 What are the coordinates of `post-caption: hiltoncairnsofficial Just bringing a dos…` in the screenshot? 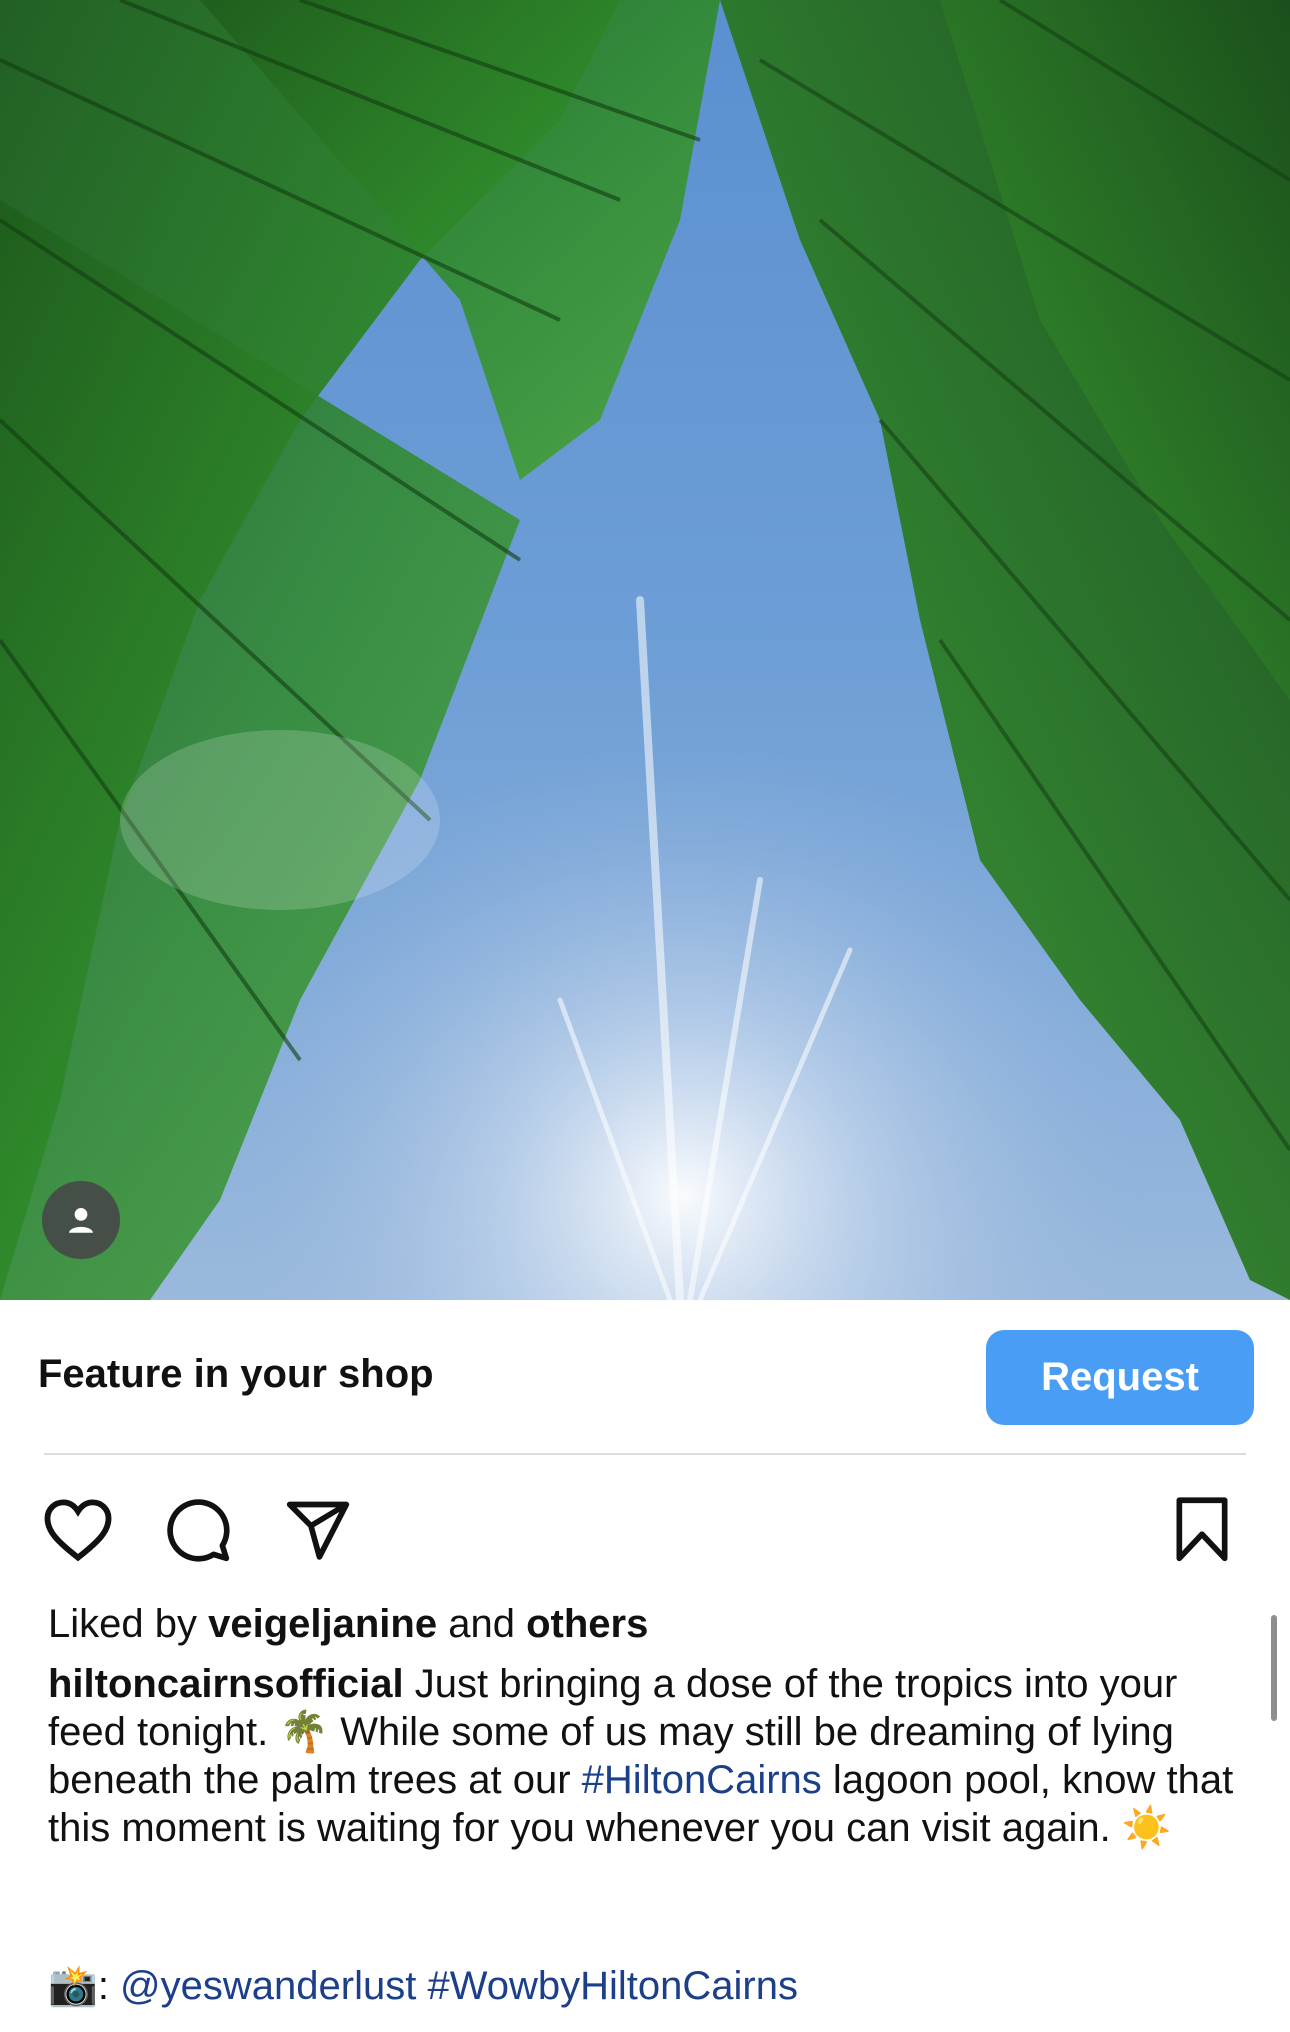 It's located at (648, 1756).